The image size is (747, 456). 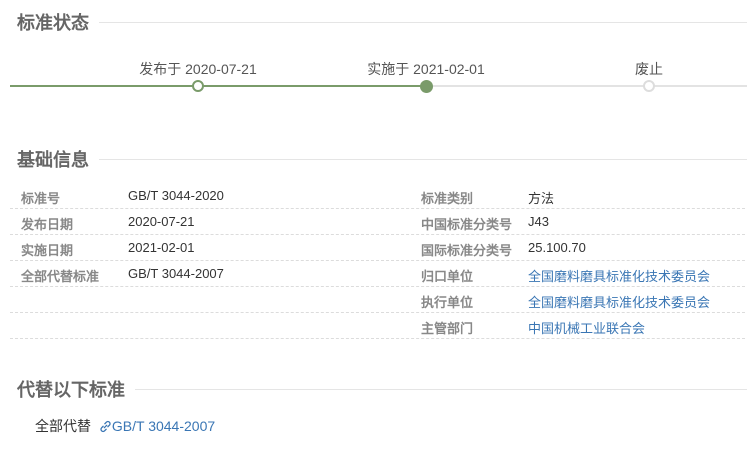 What do you see at coordinates (377, 247) in the screenshot?
I see `table-row: 实施日期 2021-02-01 国际标准分类号 25.100.70` at bounding box center [377, 247].